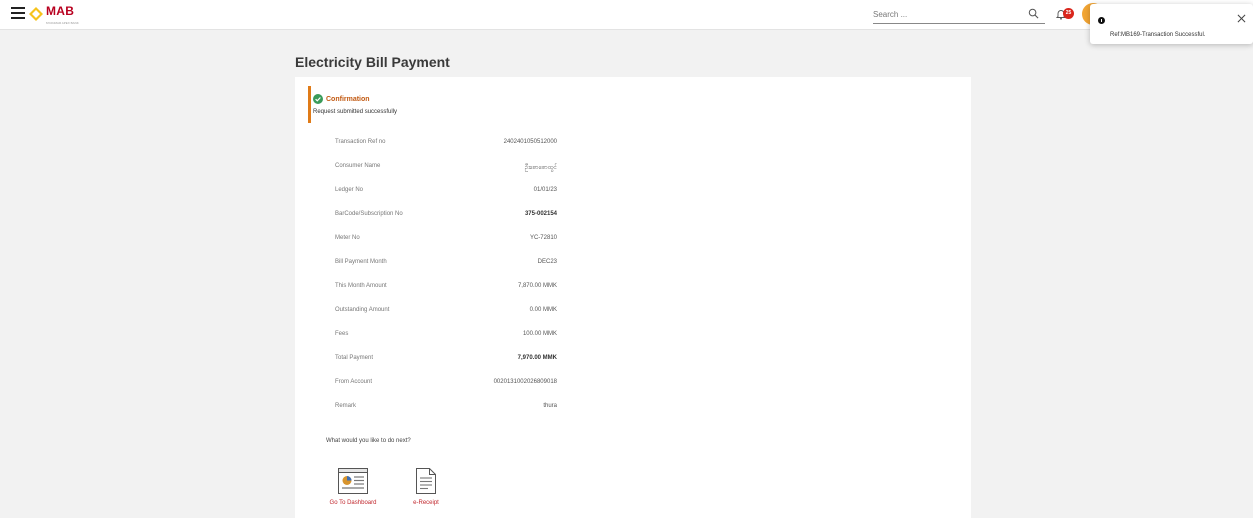 The image size is (1253, 518). I want to click on detail-value: 7,870.00 MMK, so click(537, 286).